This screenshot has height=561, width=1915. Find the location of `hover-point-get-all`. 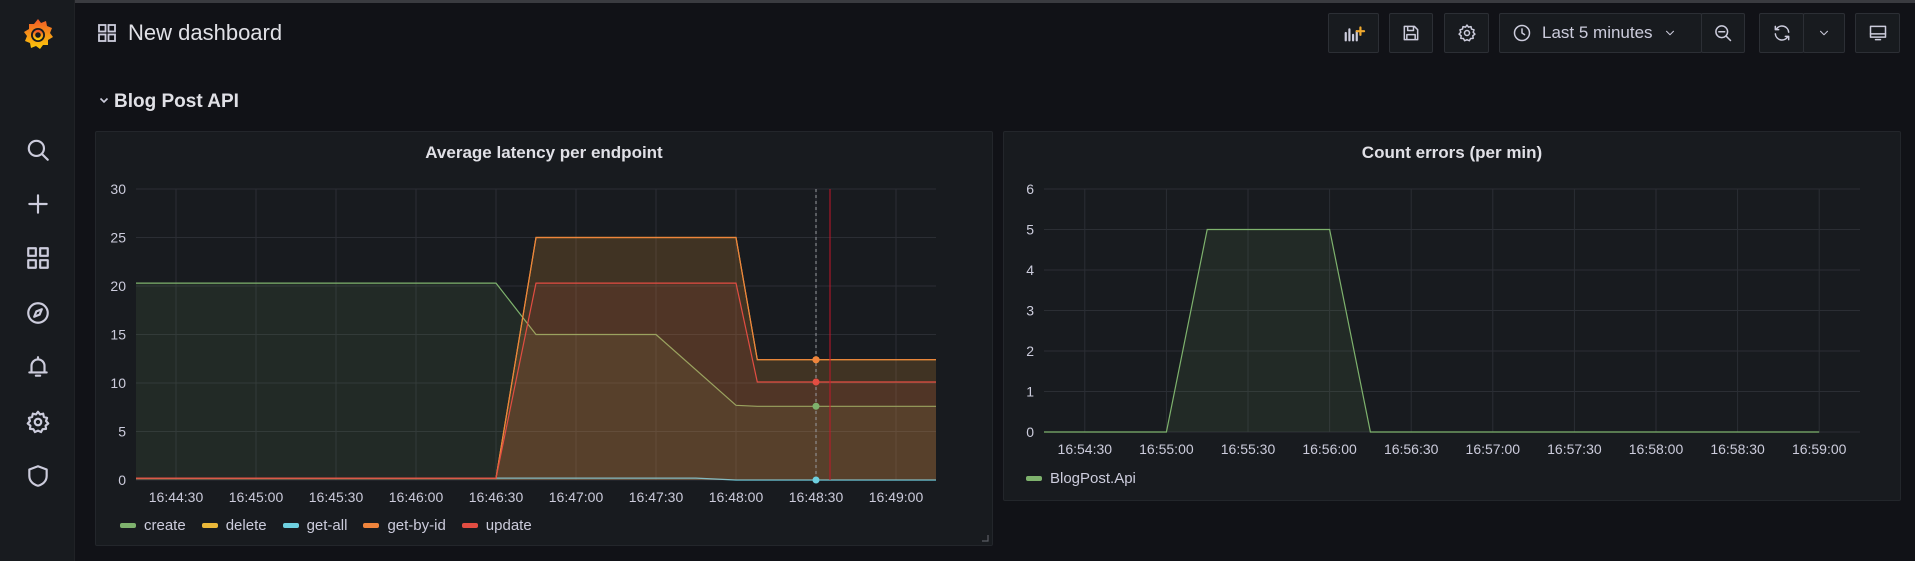

hover-point-get-all is located at coordinates (816, 480).